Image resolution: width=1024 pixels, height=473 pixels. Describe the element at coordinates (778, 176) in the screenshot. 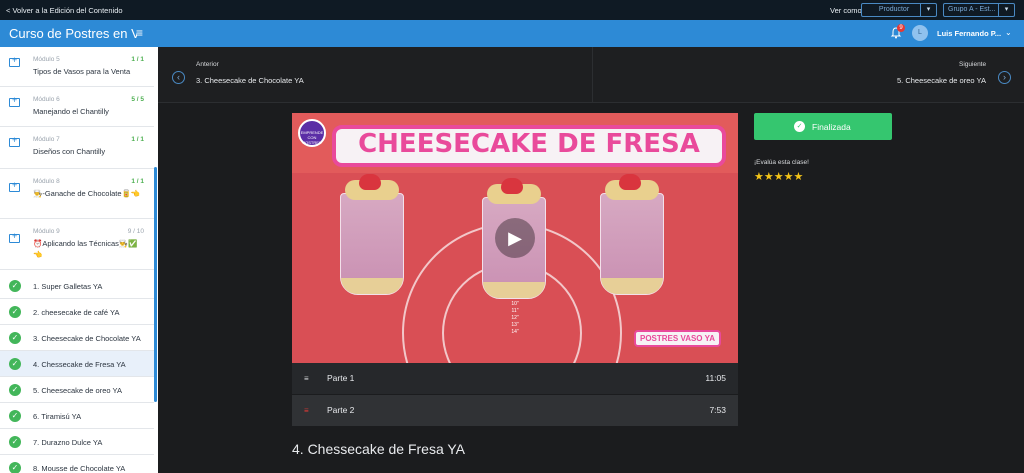

I see `star-rating: ★★★★★` at that location.